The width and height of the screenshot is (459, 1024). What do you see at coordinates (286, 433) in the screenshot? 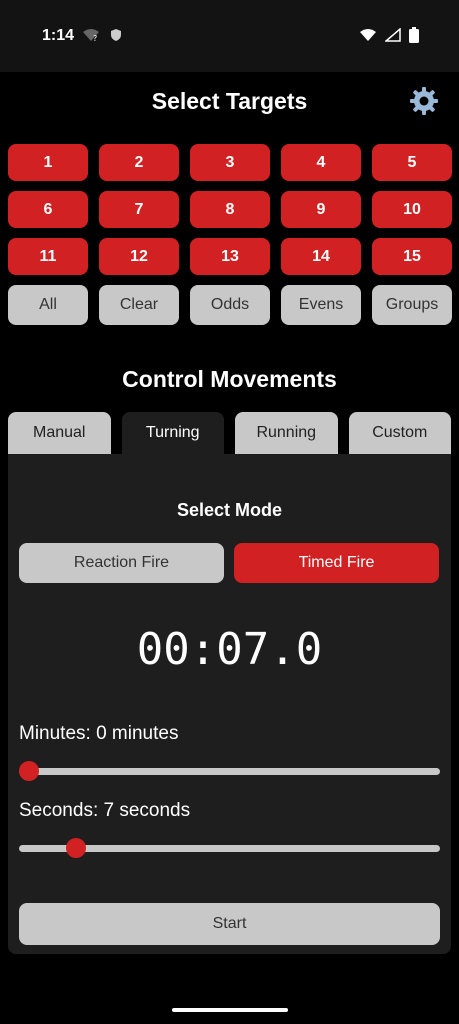
I see `tab-running: Running` at bounding box center [286, 433].